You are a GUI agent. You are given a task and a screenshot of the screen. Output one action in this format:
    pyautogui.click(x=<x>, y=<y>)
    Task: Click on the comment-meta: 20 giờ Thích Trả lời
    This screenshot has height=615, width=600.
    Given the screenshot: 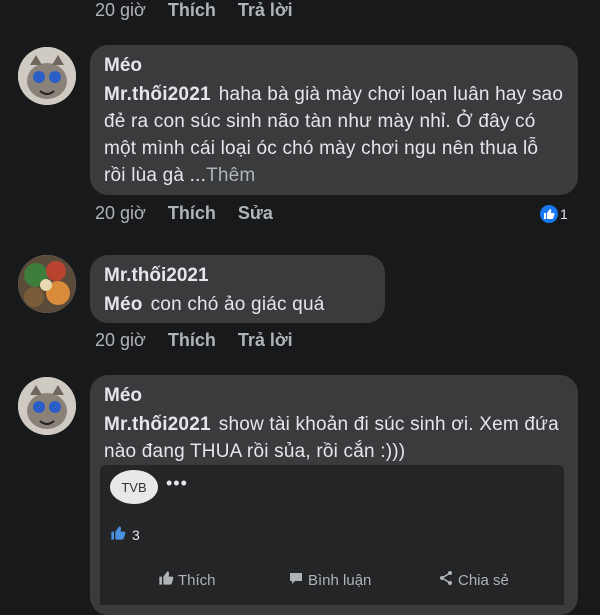 What is the action you would take?
    pyautogui.click(x=194, y=340)
    